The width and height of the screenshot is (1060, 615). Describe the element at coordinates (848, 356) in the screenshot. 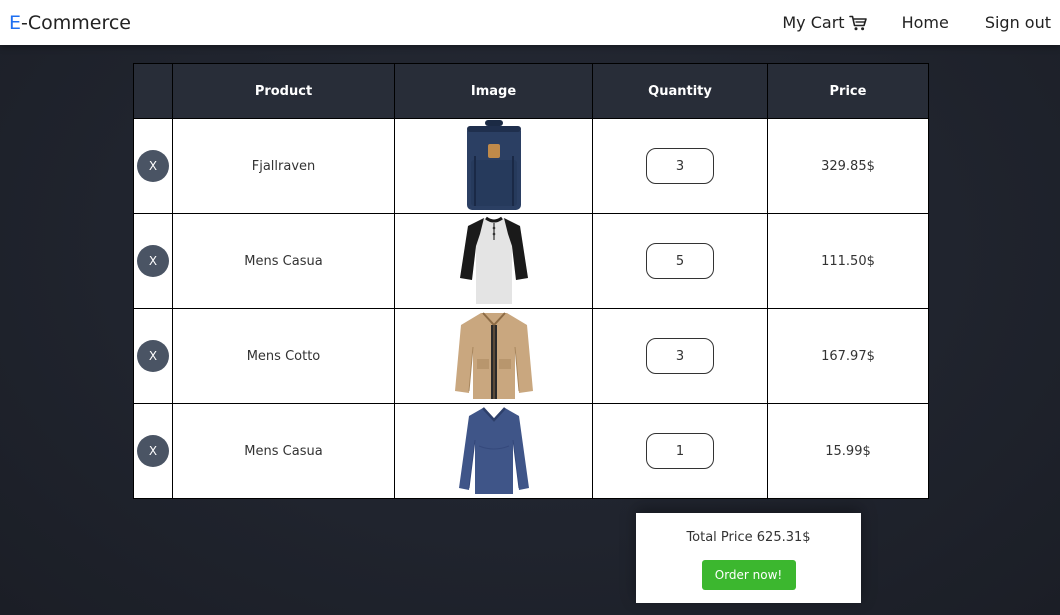

I see `price-value: 167.97$` at that location.